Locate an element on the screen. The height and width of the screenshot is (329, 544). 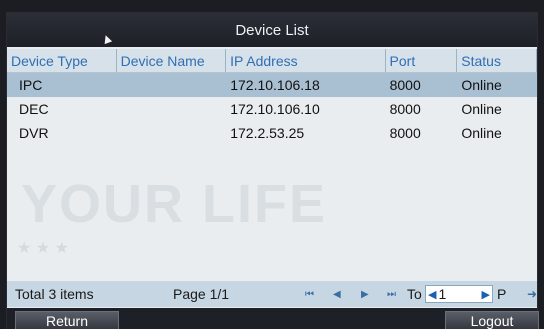
column-header-device-type: Device Type is located at coordinates (62, 60).